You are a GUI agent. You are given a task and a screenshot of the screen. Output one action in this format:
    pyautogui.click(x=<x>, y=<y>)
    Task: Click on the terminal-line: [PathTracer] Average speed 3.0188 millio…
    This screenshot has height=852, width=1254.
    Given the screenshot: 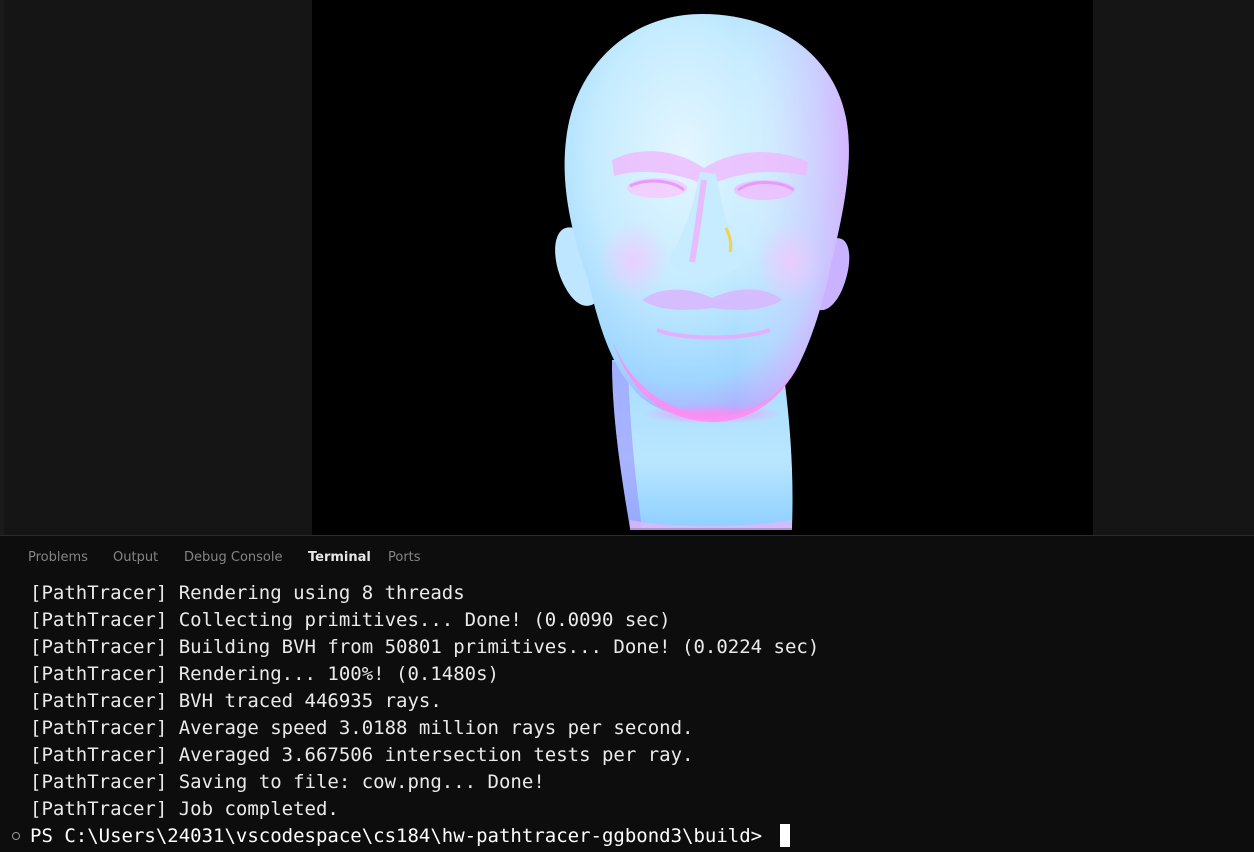 What is the action you would take?
    pyautogui.click(x=362, y=728)
    